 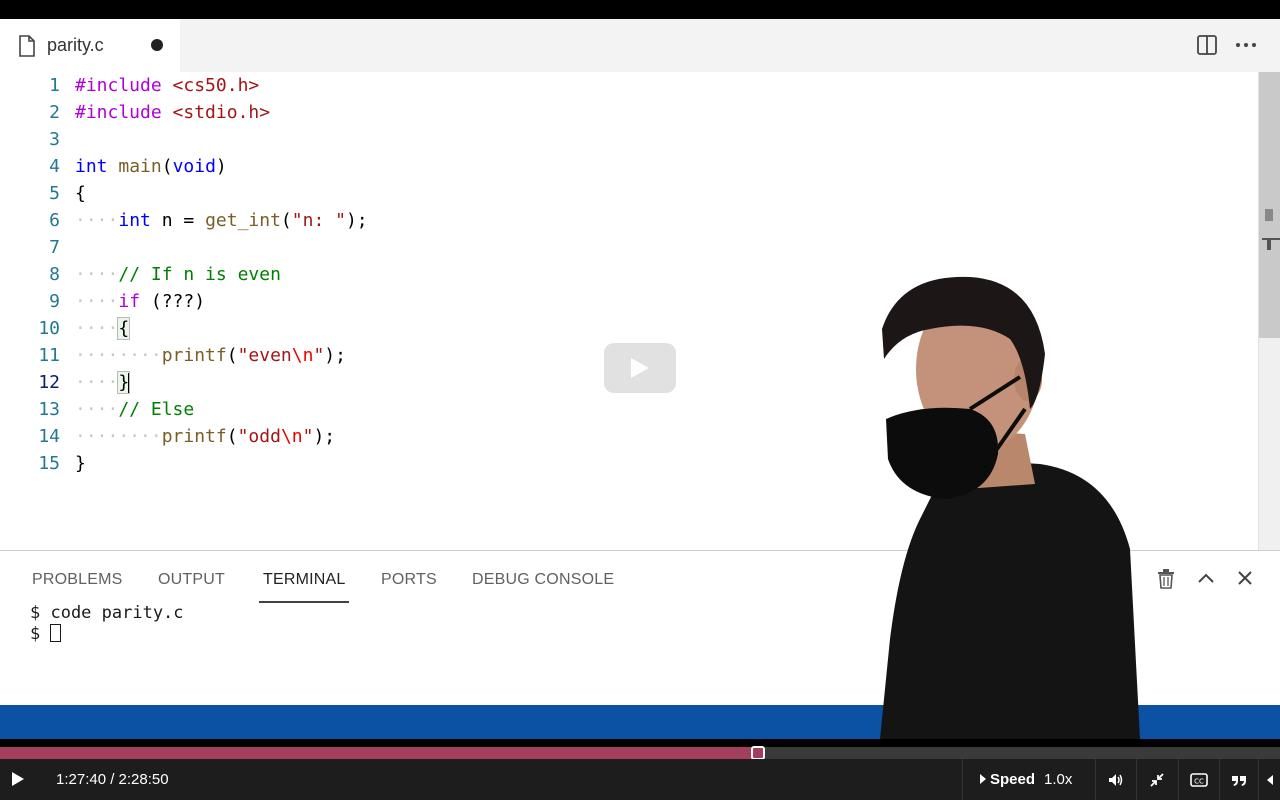 I want to click on token: n =, so click(x=178, y=220).